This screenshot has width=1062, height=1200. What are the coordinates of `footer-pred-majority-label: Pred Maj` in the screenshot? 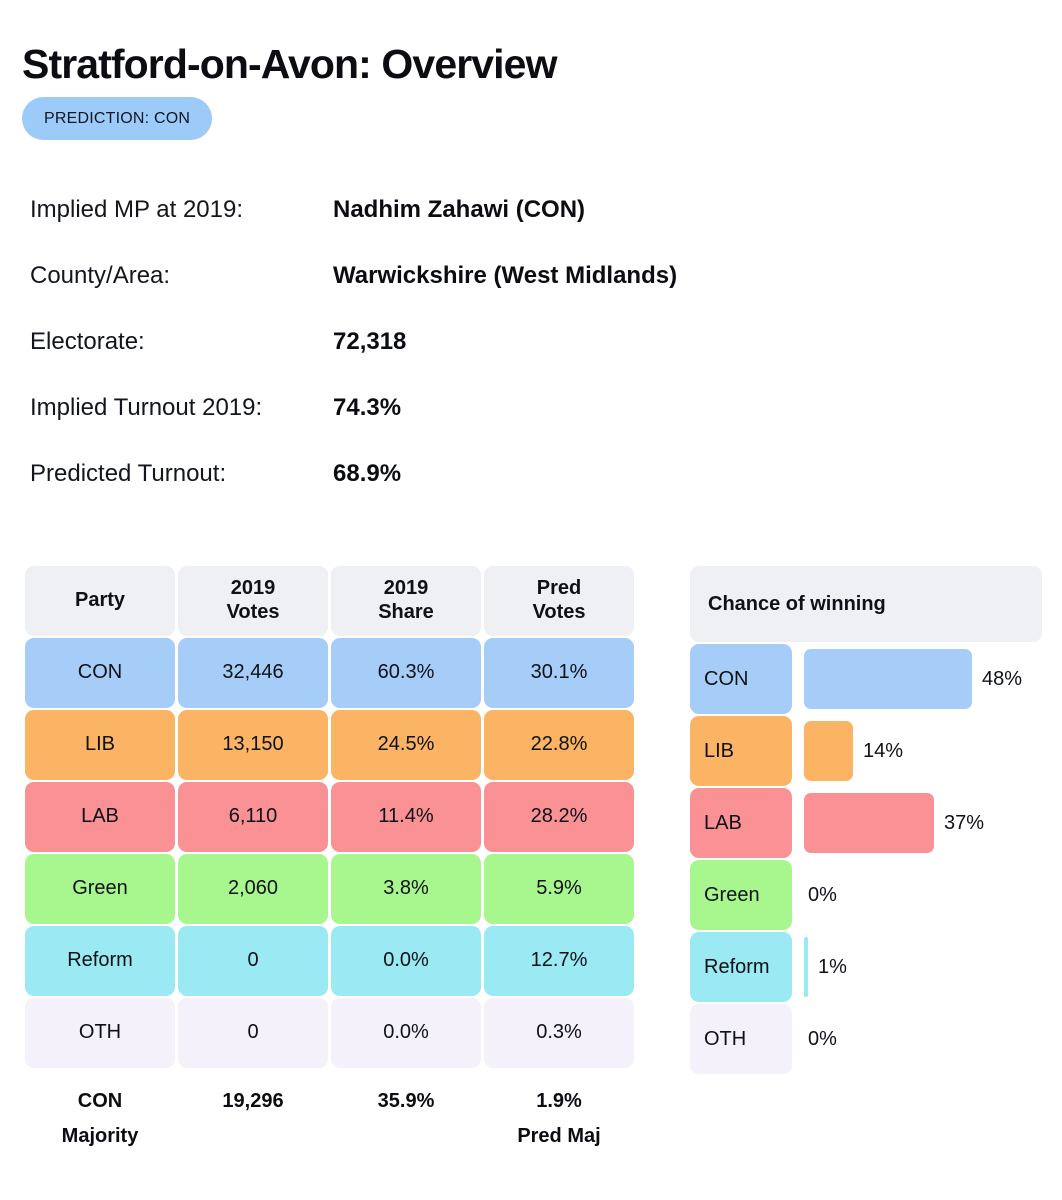 It's located at (559, 1136).